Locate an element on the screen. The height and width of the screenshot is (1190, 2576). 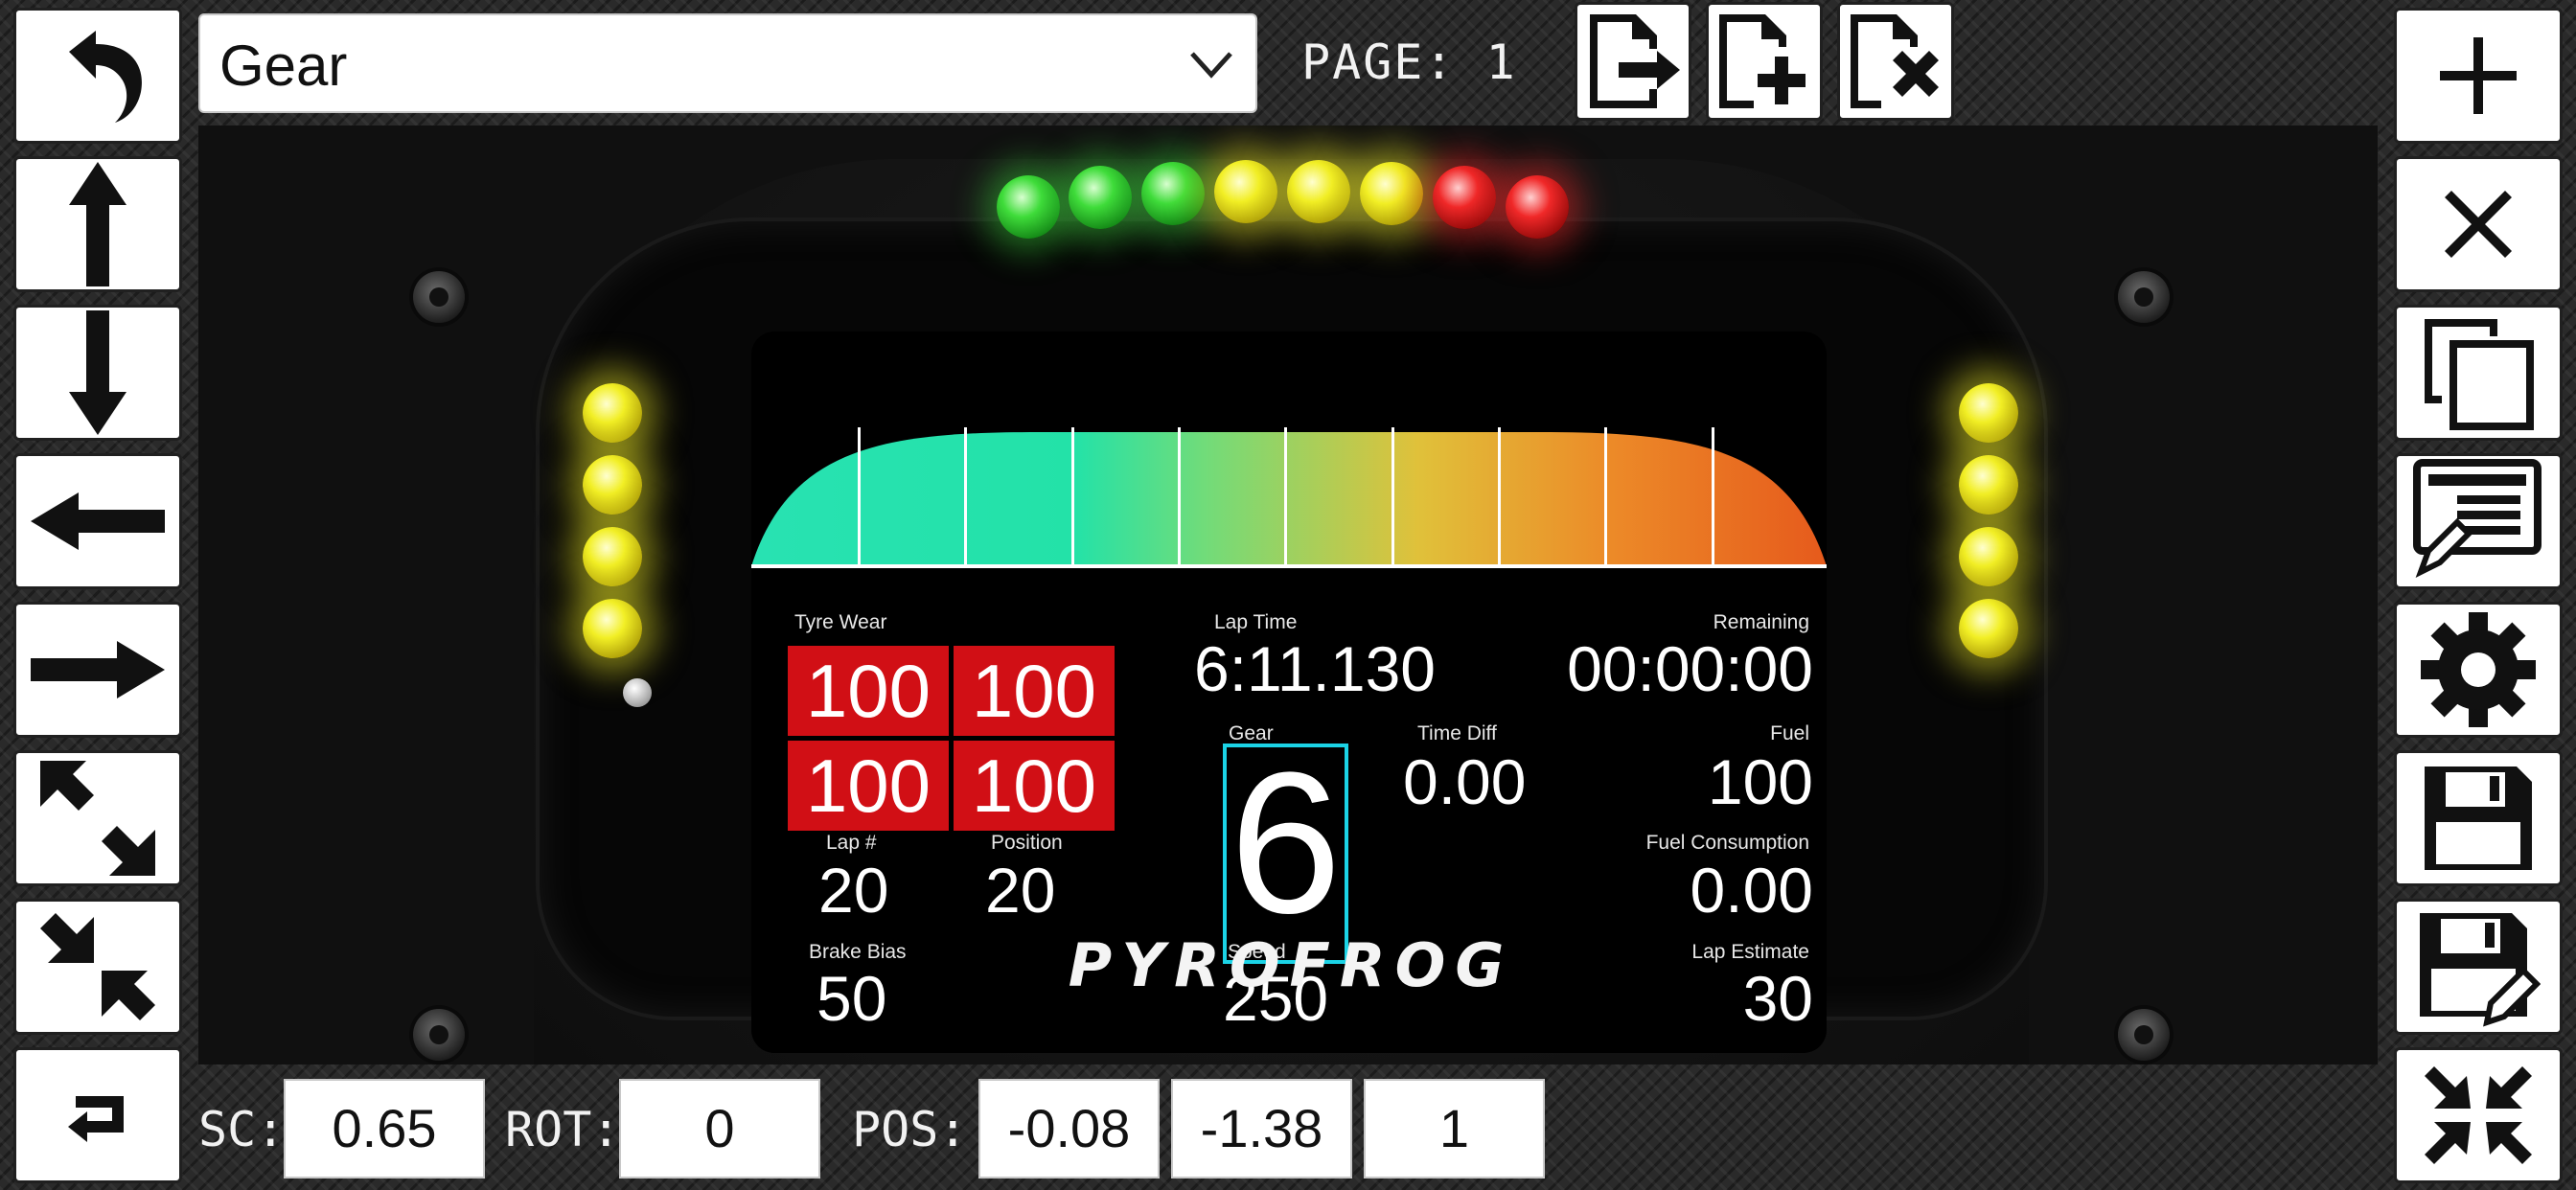
fuel-consumption-value: 0.00 is located at coordinates (1751, 890).